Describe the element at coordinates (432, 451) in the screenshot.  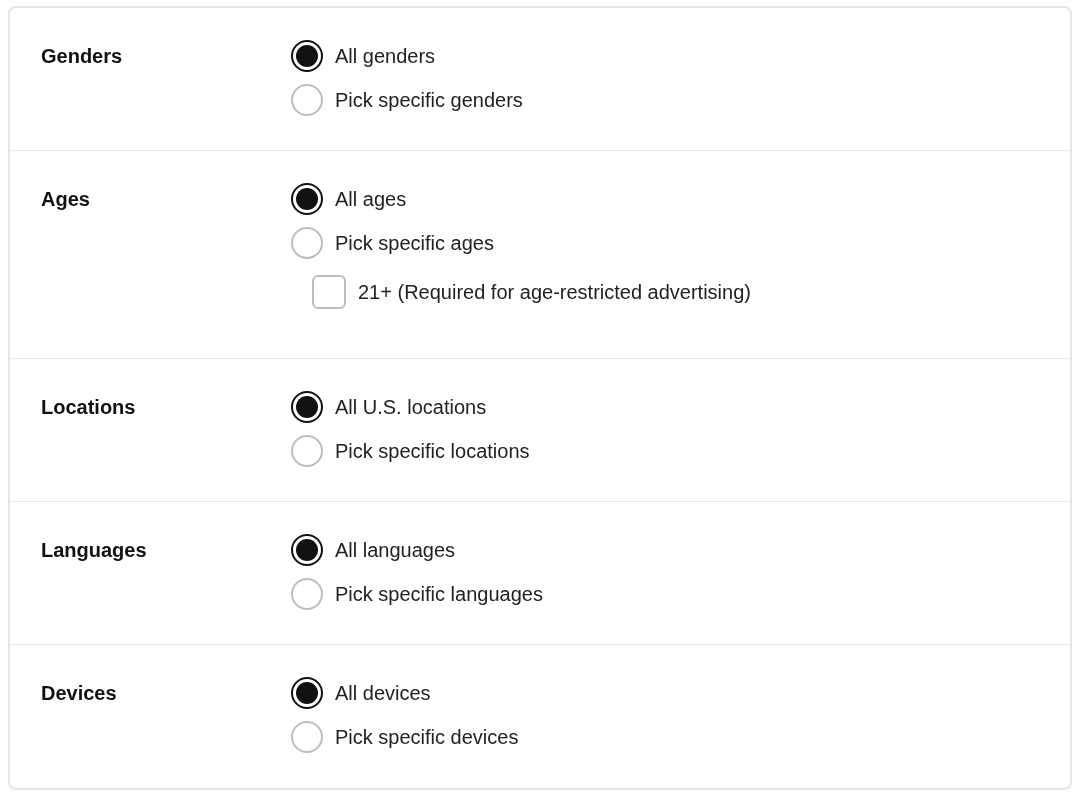
I see `option-label: Pick specific locations` at that location.